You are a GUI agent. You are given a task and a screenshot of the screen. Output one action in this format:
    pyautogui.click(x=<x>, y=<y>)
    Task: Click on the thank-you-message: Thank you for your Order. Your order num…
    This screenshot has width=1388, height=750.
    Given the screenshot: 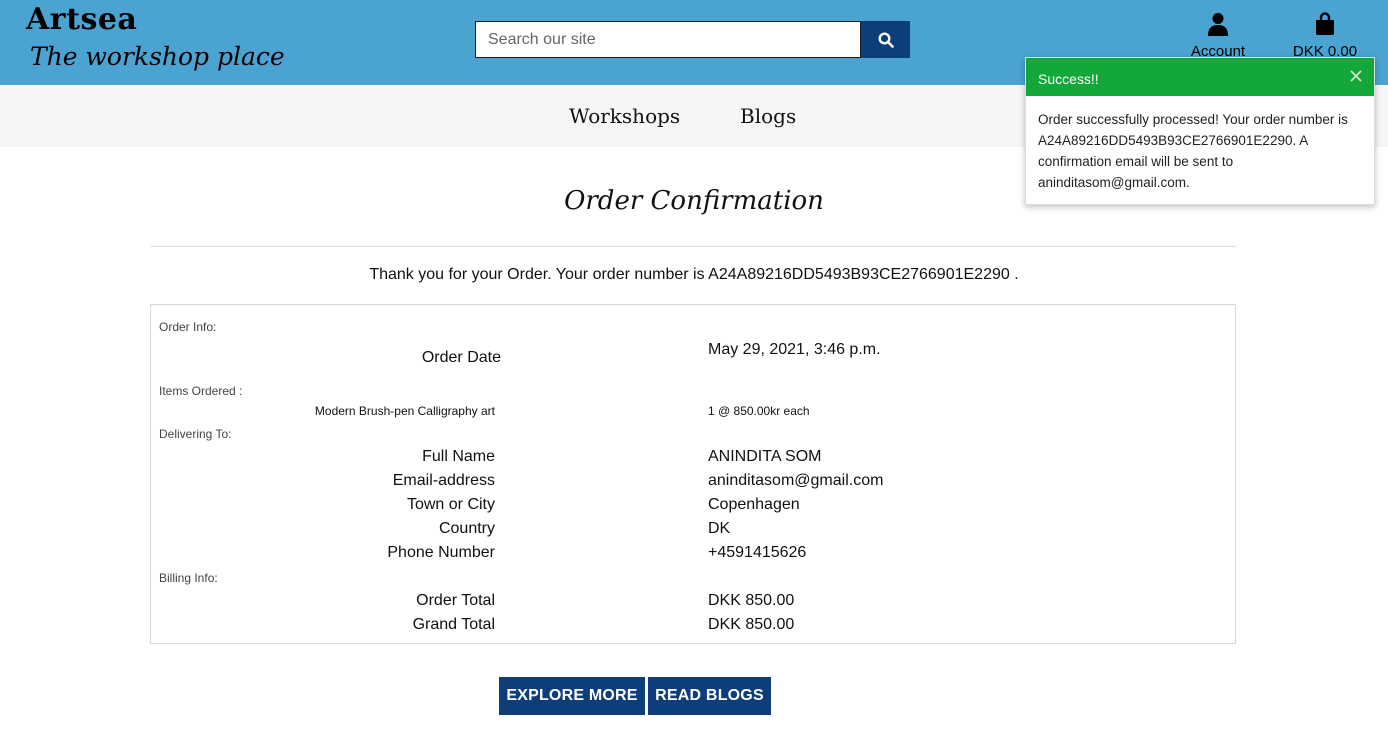 What is the action you would take?
    pyautogui.click(x=694, y=274)
    